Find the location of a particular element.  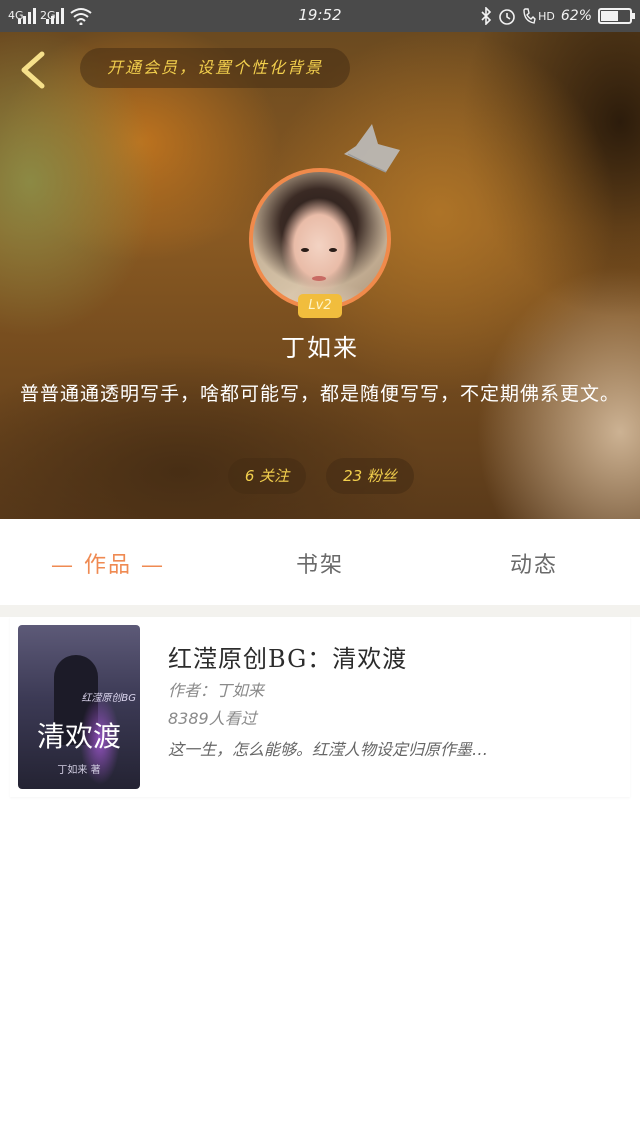

tab-works: — 作品 — is located at coordinates (108, 563).